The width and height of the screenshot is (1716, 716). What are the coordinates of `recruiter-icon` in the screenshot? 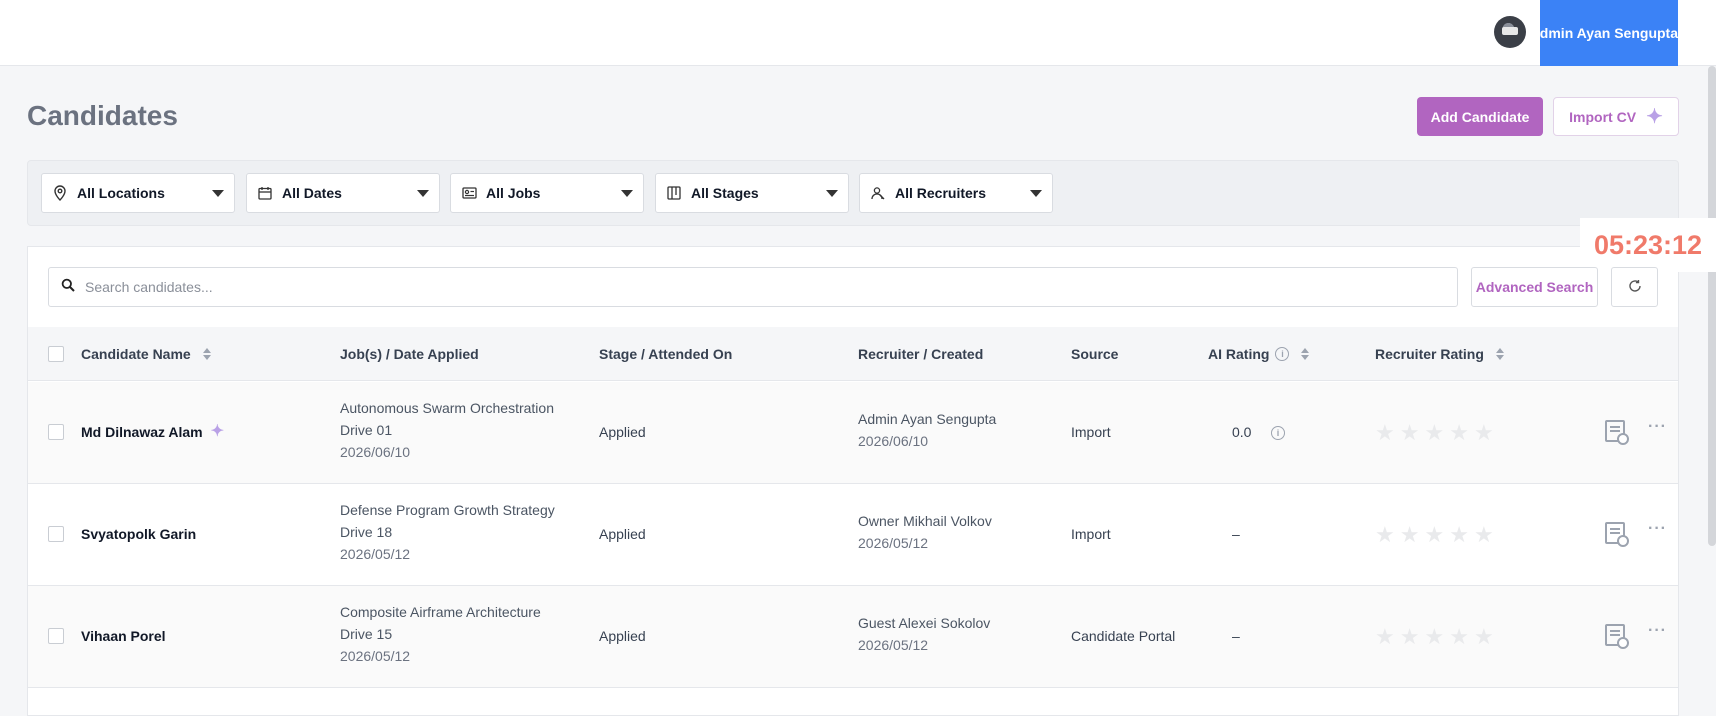 It's located at (878, 193).